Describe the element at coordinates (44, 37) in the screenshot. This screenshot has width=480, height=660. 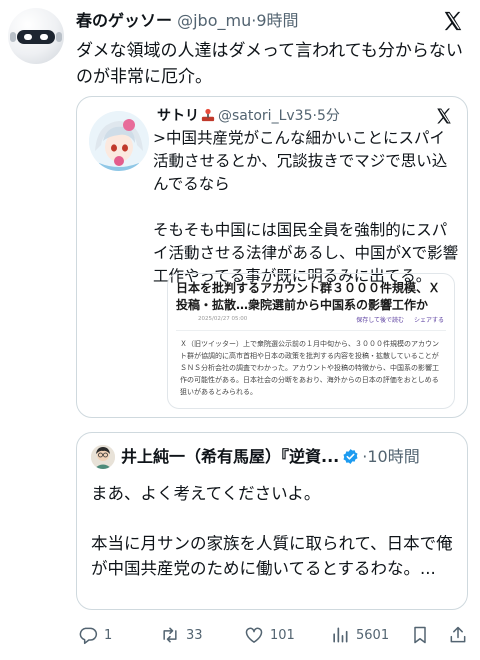
I see `robot-eye-right` at that location.